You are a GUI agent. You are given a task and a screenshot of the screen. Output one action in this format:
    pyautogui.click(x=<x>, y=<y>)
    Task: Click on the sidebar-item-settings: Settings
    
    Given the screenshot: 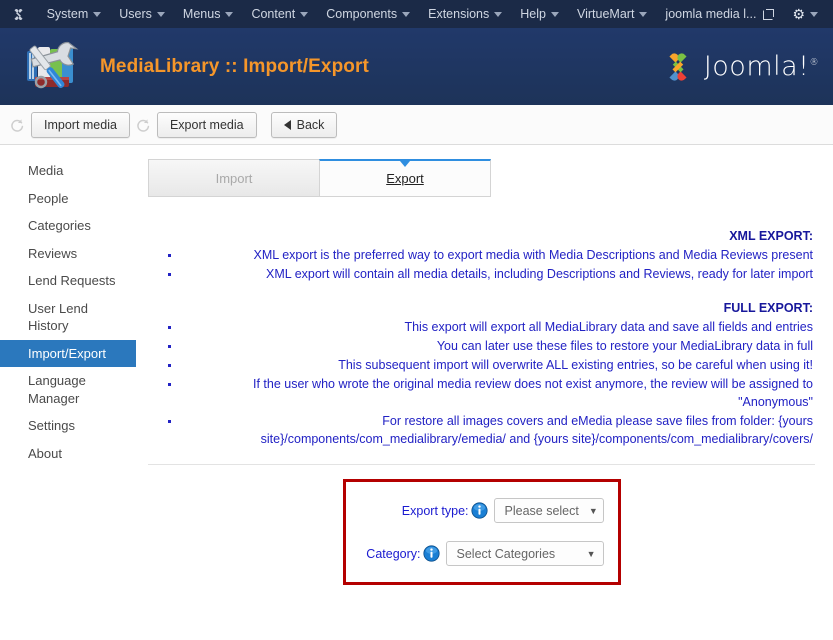 What is the action you would take?
    pyautogui.click(x=68, y=426)
    